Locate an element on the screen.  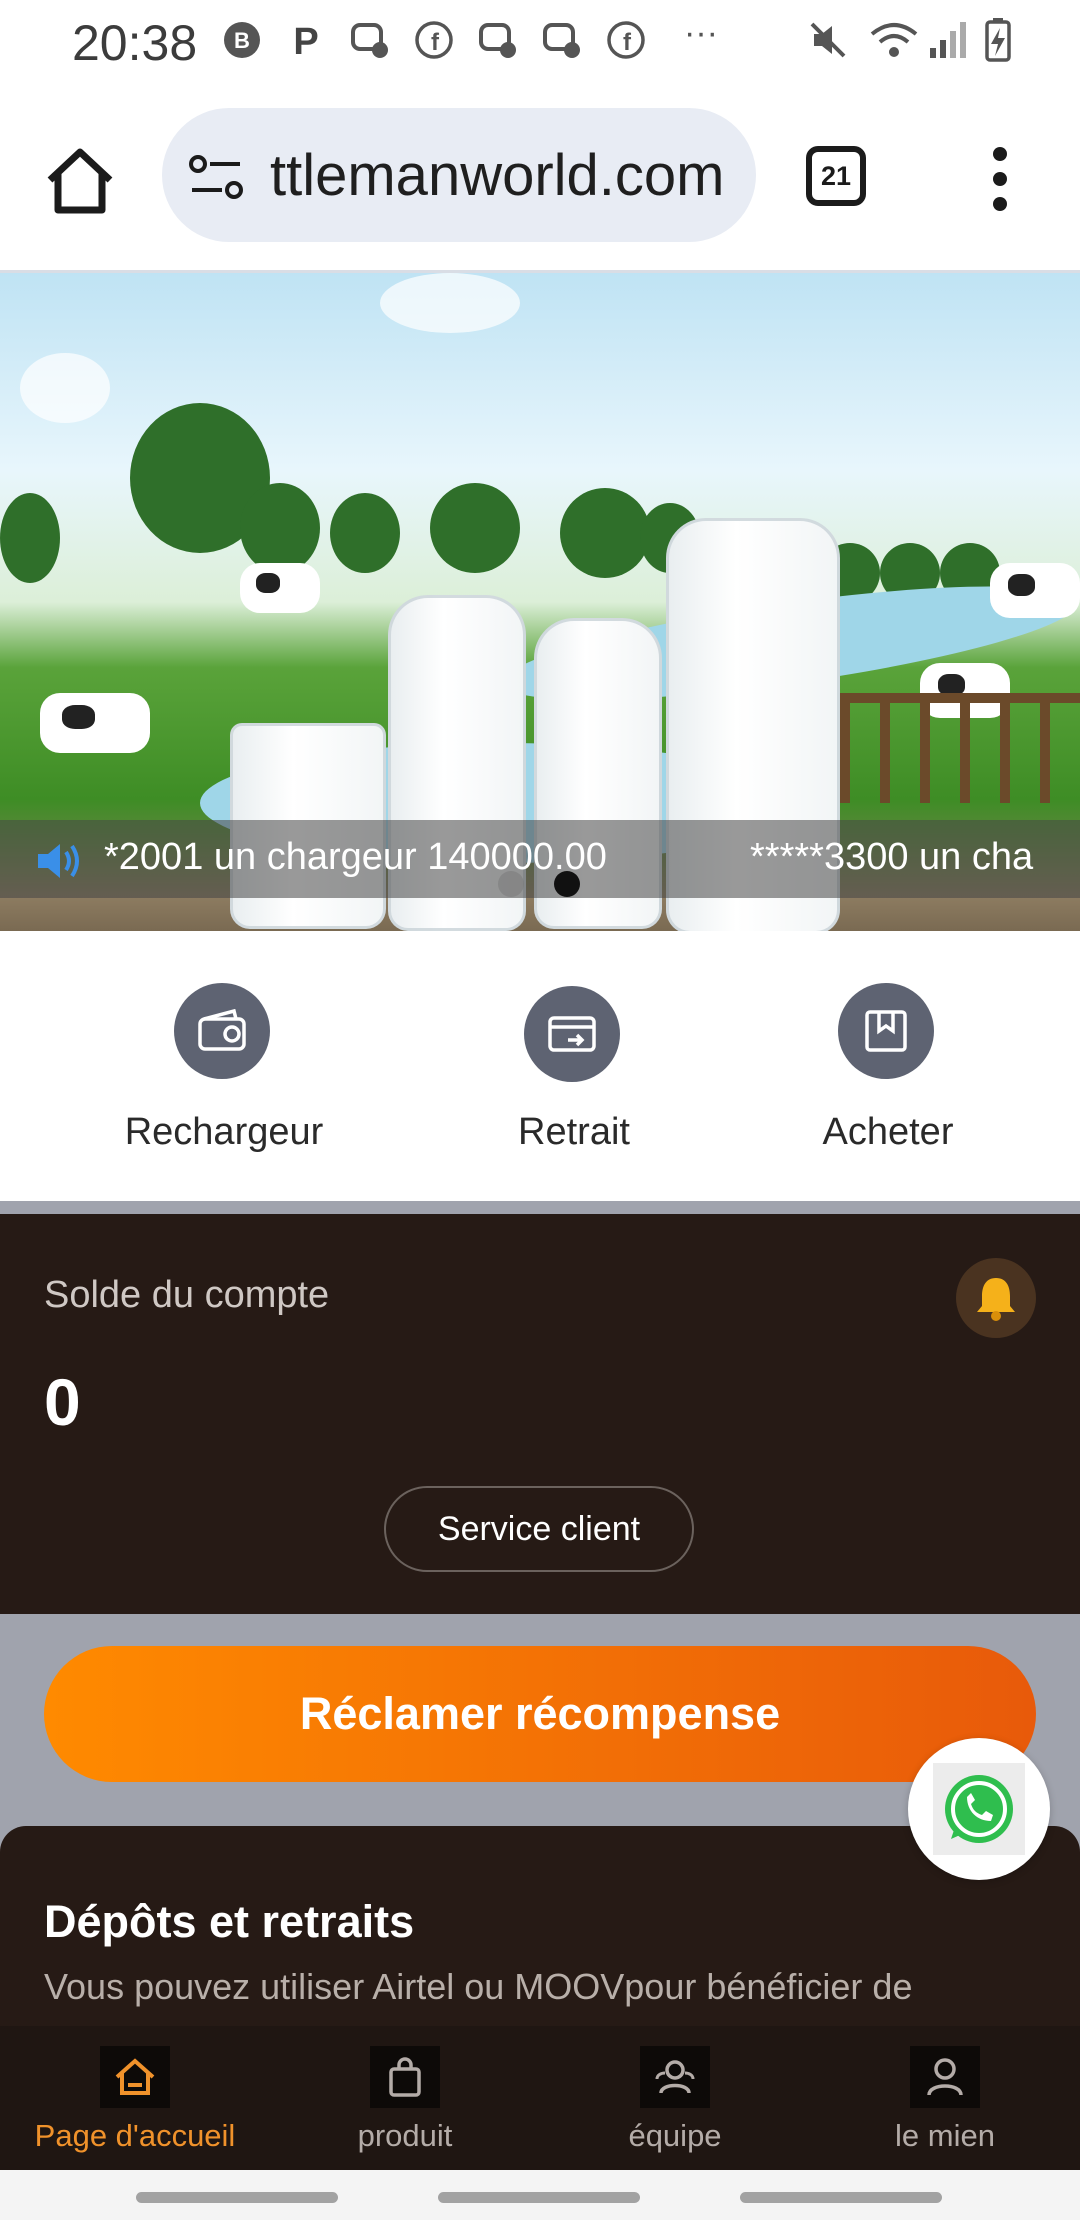
buy-label: Acheter is located at coordinates (888, 1132).